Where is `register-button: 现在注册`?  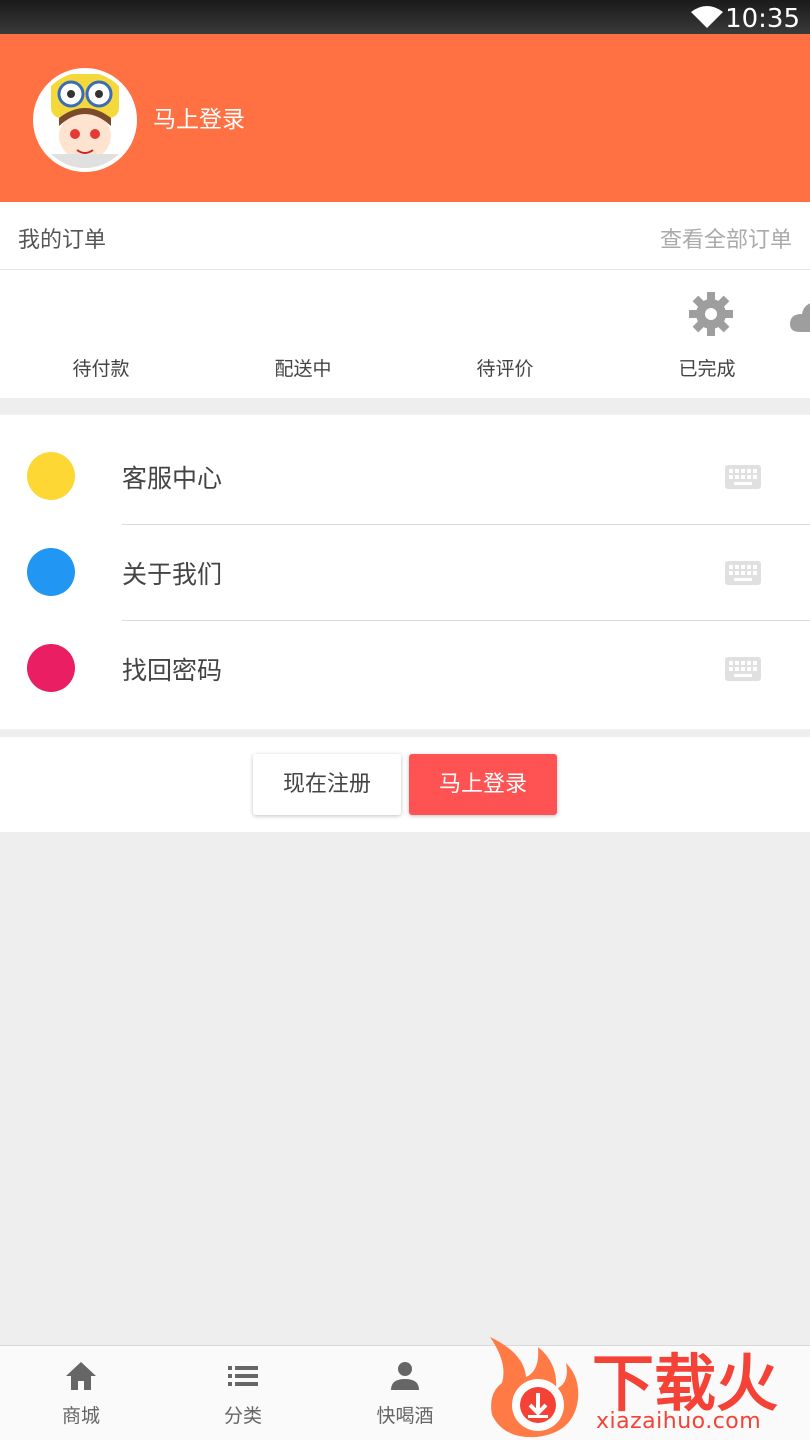 register-button: 现在注册 is located at coordinates (327, 784).